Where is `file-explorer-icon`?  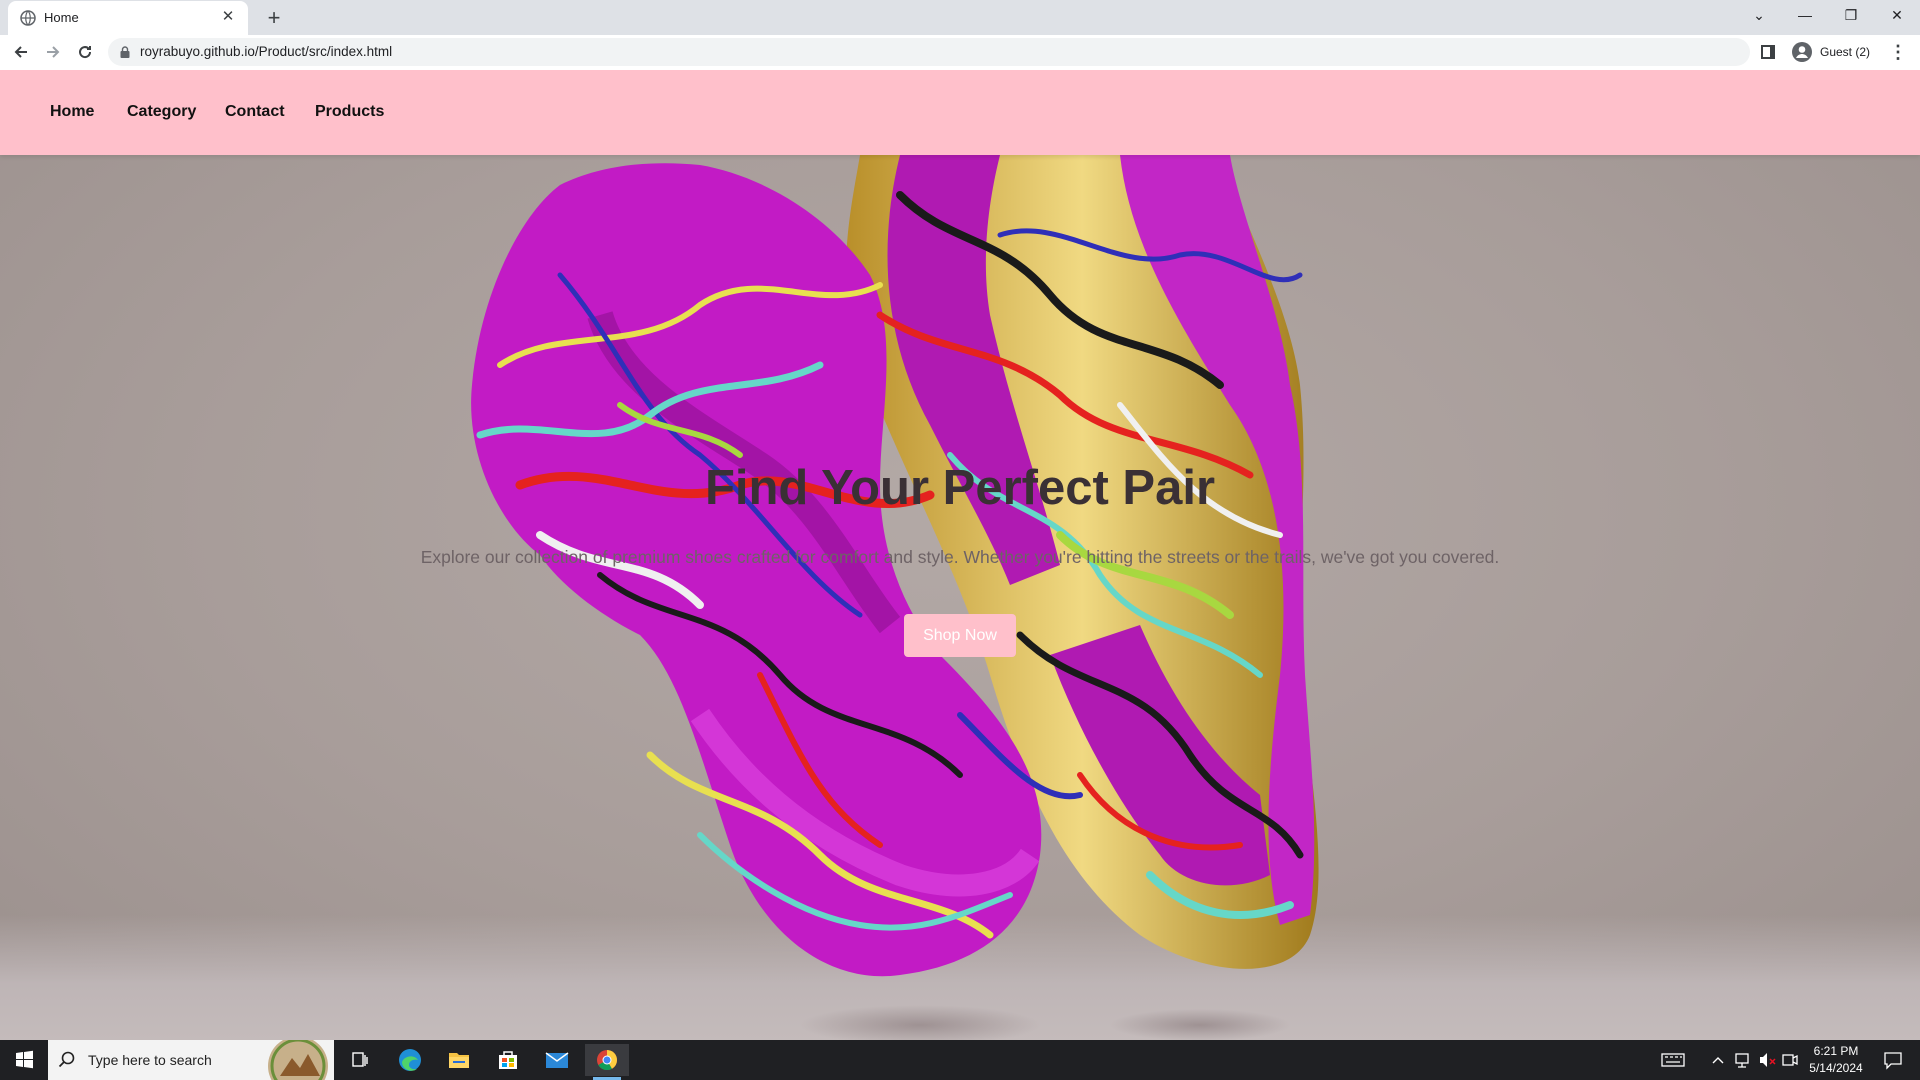
file-explorer-icon is located at coordinates (459, 1060).